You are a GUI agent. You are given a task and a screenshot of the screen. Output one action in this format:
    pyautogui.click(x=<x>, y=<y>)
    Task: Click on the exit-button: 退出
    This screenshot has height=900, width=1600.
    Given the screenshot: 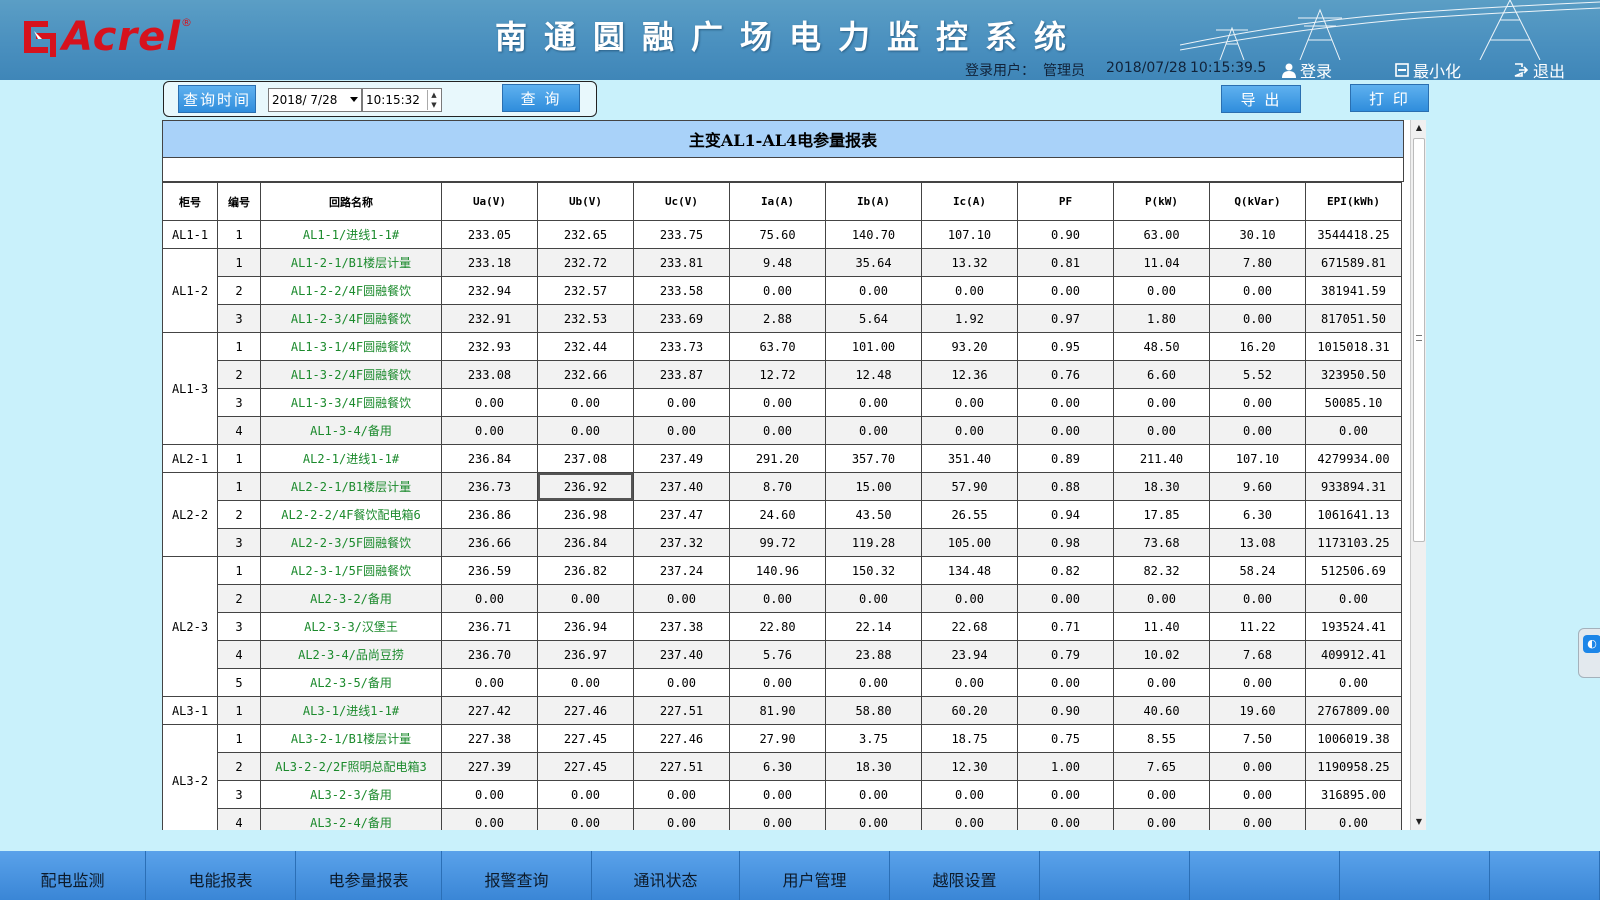 What is the action you would take?
    pyautogui.click(x=1539, y=69)
    